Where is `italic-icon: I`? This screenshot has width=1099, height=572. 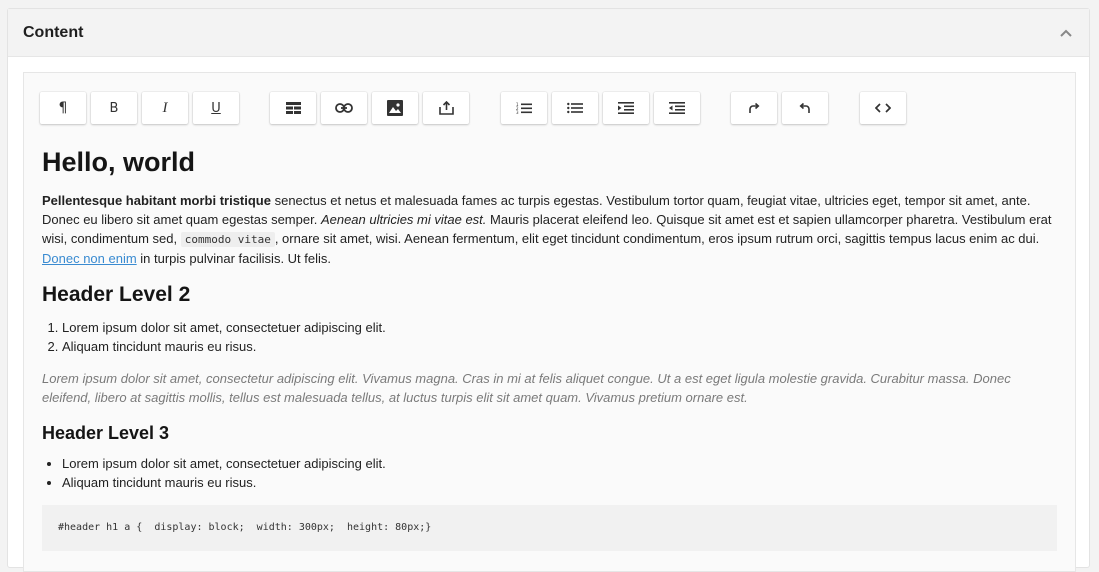
italic-icon: I is located at coordinates (165, 107).